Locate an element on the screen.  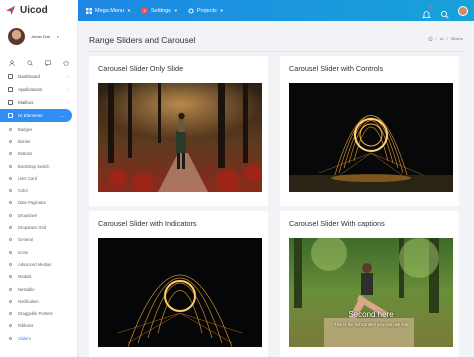
sidebar-item-applications: Applications › is located at coordinates (38, 89).